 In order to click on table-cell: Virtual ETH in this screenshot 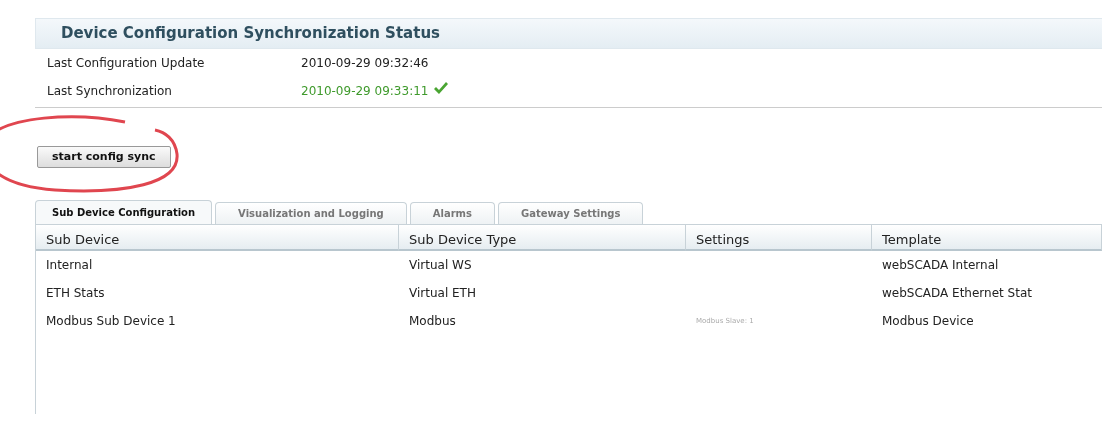, I will do `click(442, 293)`.